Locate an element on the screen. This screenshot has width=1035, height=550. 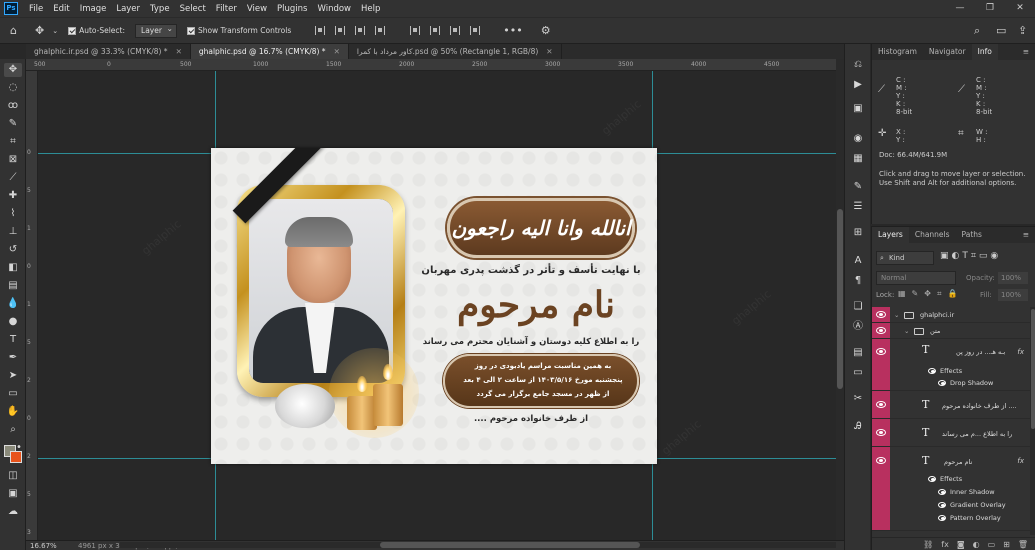
menu-type: Type is located at coordinates (160, 9).